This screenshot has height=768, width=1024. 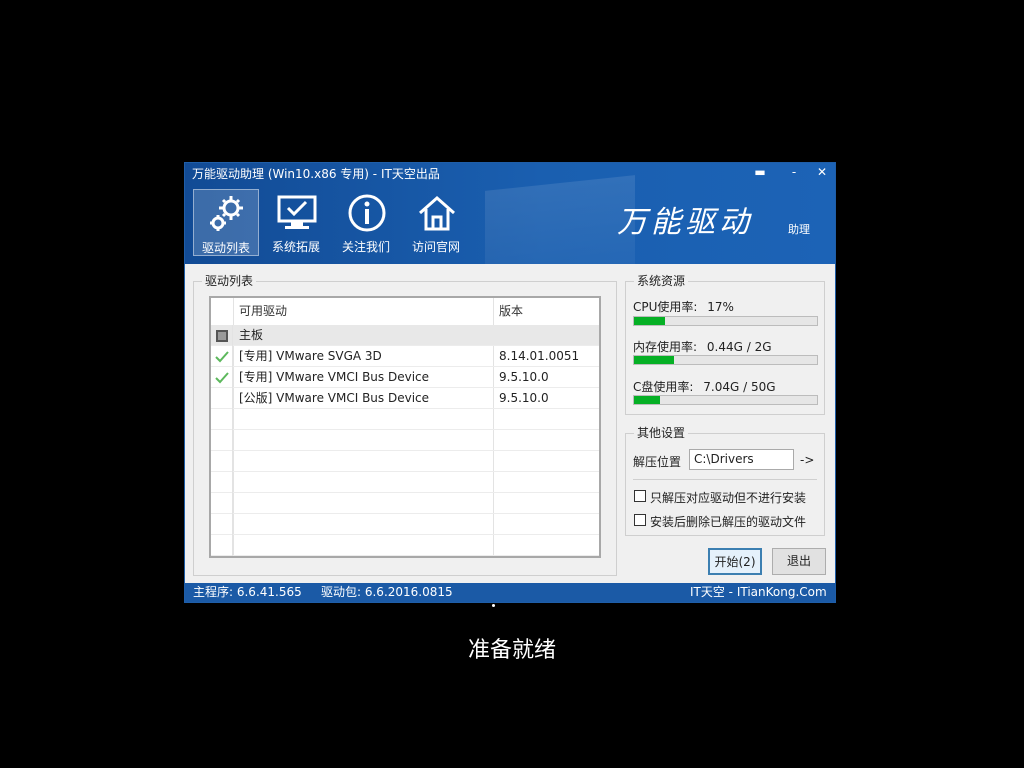 What do you see at coordinates (741, 459) in the screenshot?
I see `extract-path-field: C:\Drivers` at bounding box center [741, 459].